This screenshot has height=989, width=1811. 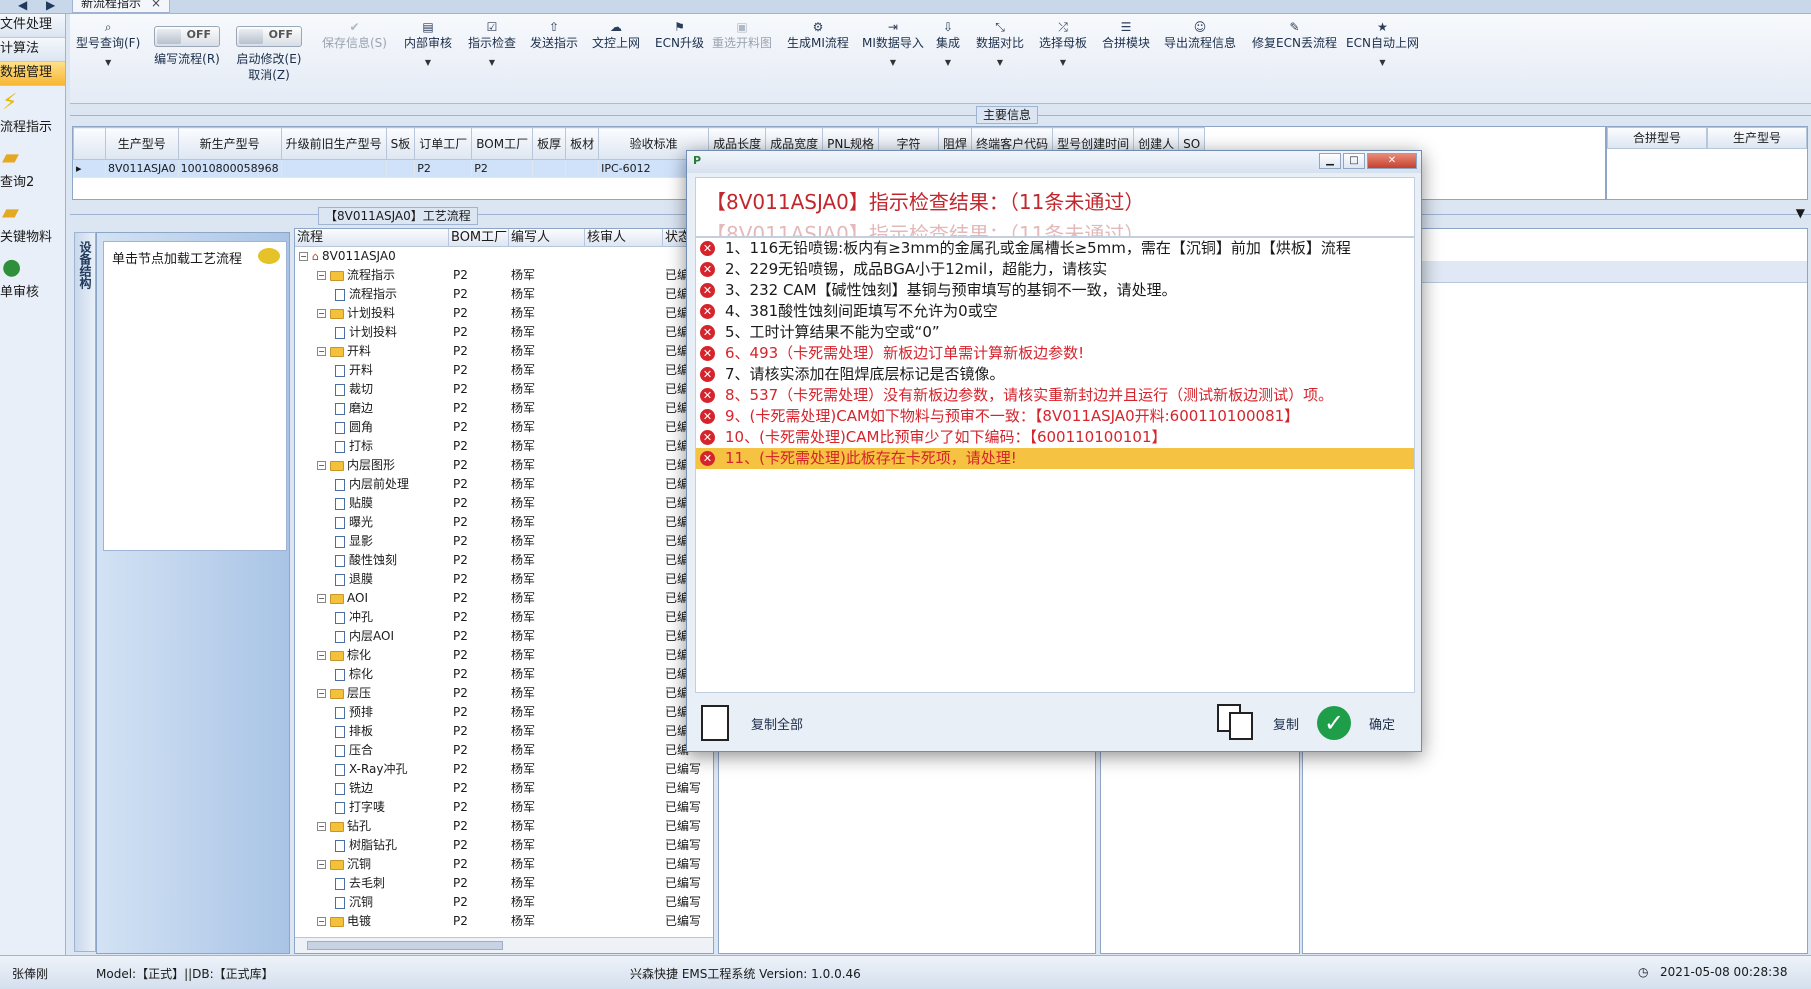 What do you see at coordinates (372, 256) in the screenshot?
I see `tree-node: − ⌂ 8V011ASJA0` at bounding box center [372, 256].